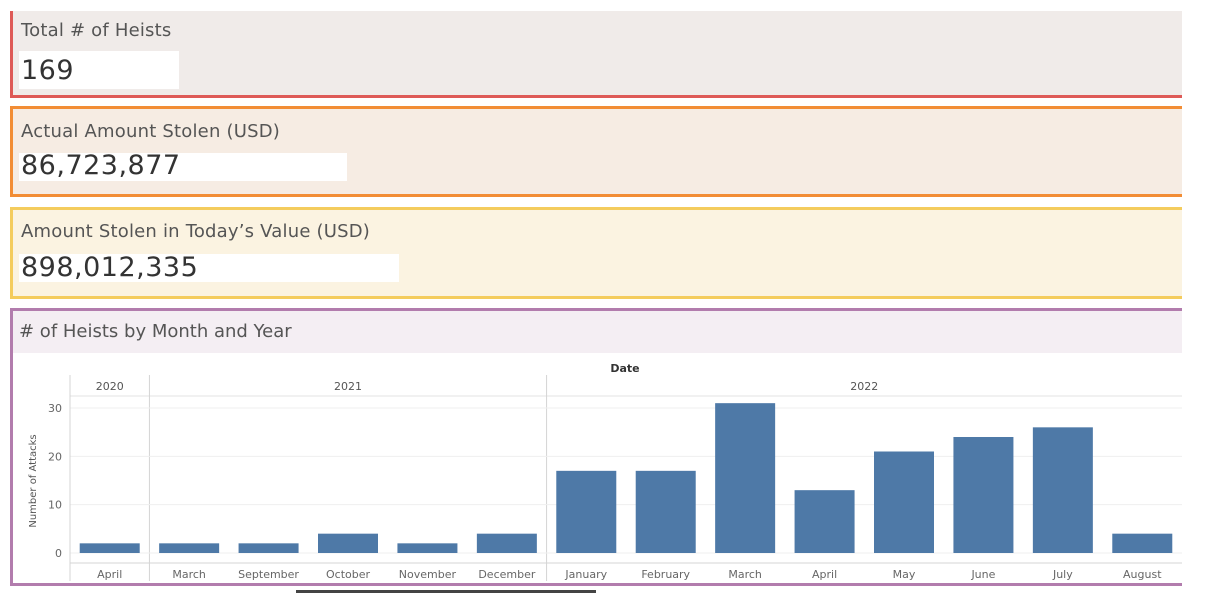  I want to click on actual-amount-card: Actual Amount Stolen (USD) 86,723,877, so click(596, 151).